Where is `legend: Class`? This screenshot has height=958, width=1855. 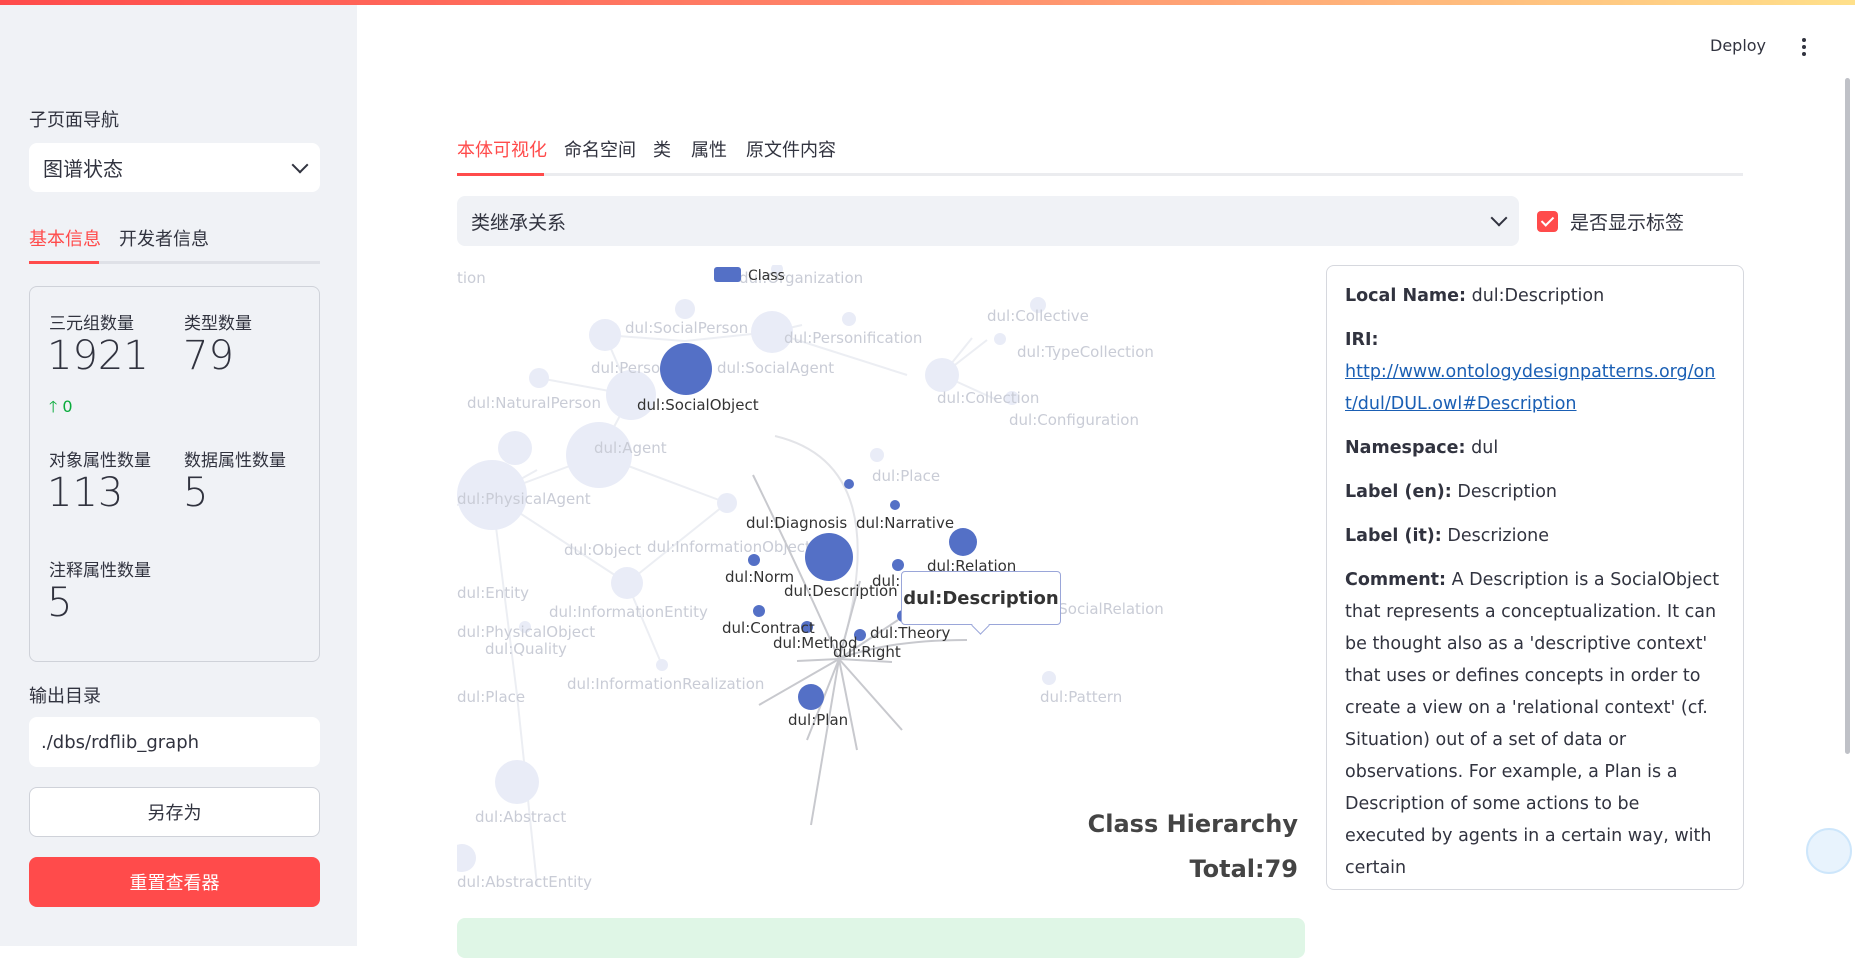
legend: Class is located at coordinates (749, 275).